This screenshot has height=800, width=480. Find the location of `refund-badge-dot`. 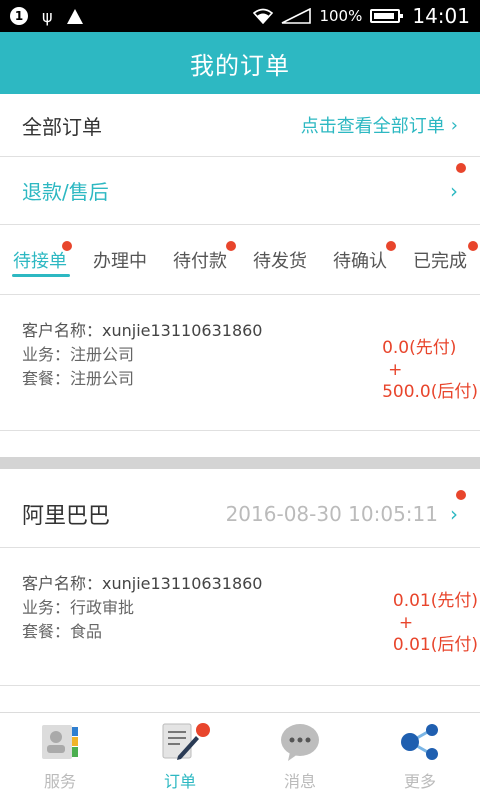

refund-badge-dot is located at coordinates (461, 168).